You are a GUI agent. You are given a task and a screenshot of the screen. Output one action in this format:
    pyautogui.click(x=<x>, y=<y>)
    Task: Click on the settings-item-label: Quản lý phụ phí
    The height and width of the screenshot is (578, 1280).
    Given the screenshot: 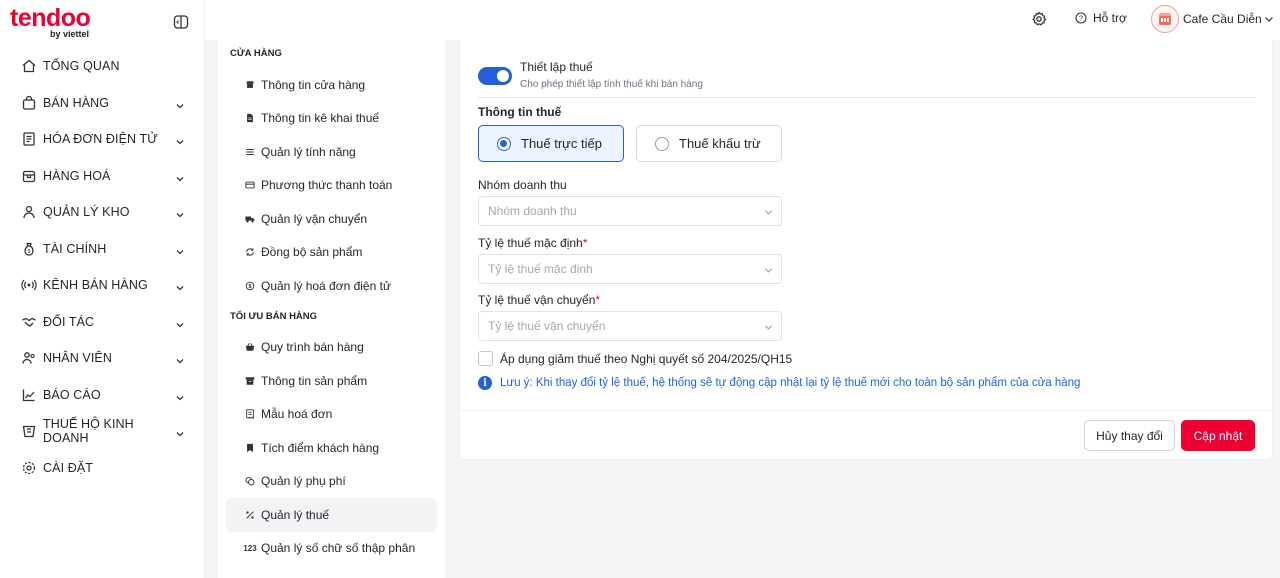 What is the action you would take?
    pyautogui.click(x=303, y=481)
    